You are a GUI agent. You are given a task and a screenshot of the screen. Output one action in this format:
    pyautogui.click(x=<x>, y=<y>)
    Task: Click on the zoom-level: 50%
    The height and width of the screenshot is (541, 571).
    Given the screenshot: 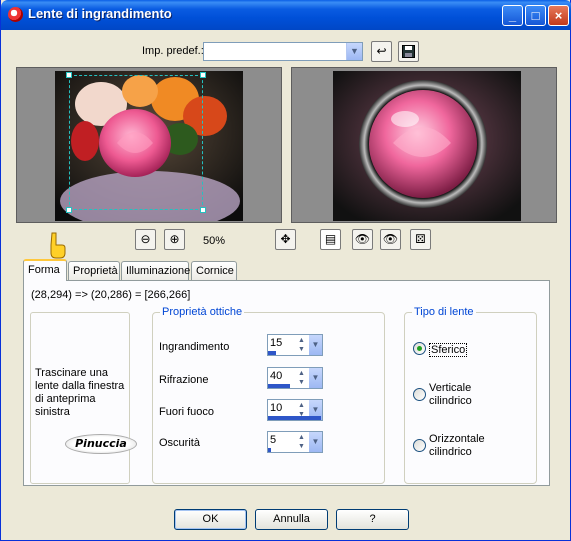 What is the action you would take?
    pyautogui.click(x=214, y=241)
    